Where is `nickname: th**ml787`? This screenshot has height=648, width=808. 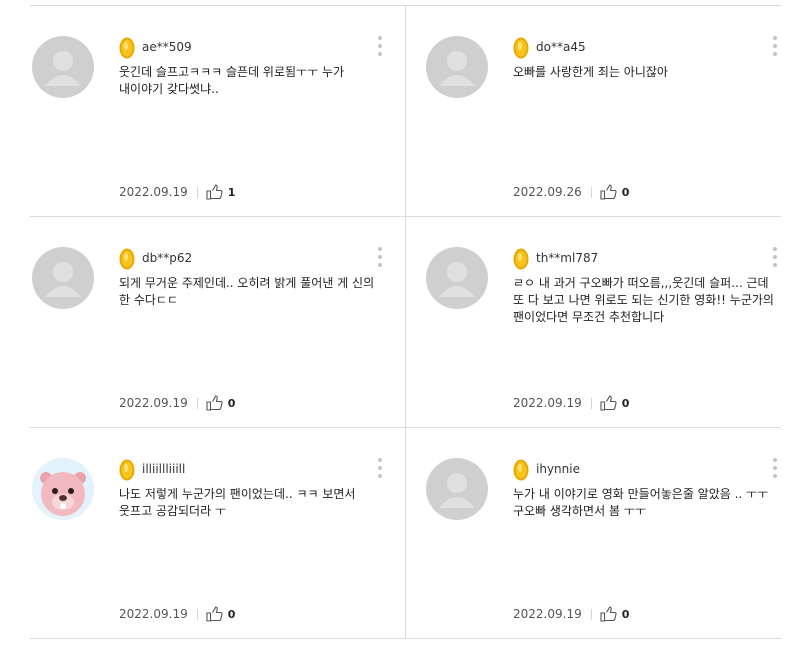 nickname: th**ml787 is located at coordinates (567, 258).